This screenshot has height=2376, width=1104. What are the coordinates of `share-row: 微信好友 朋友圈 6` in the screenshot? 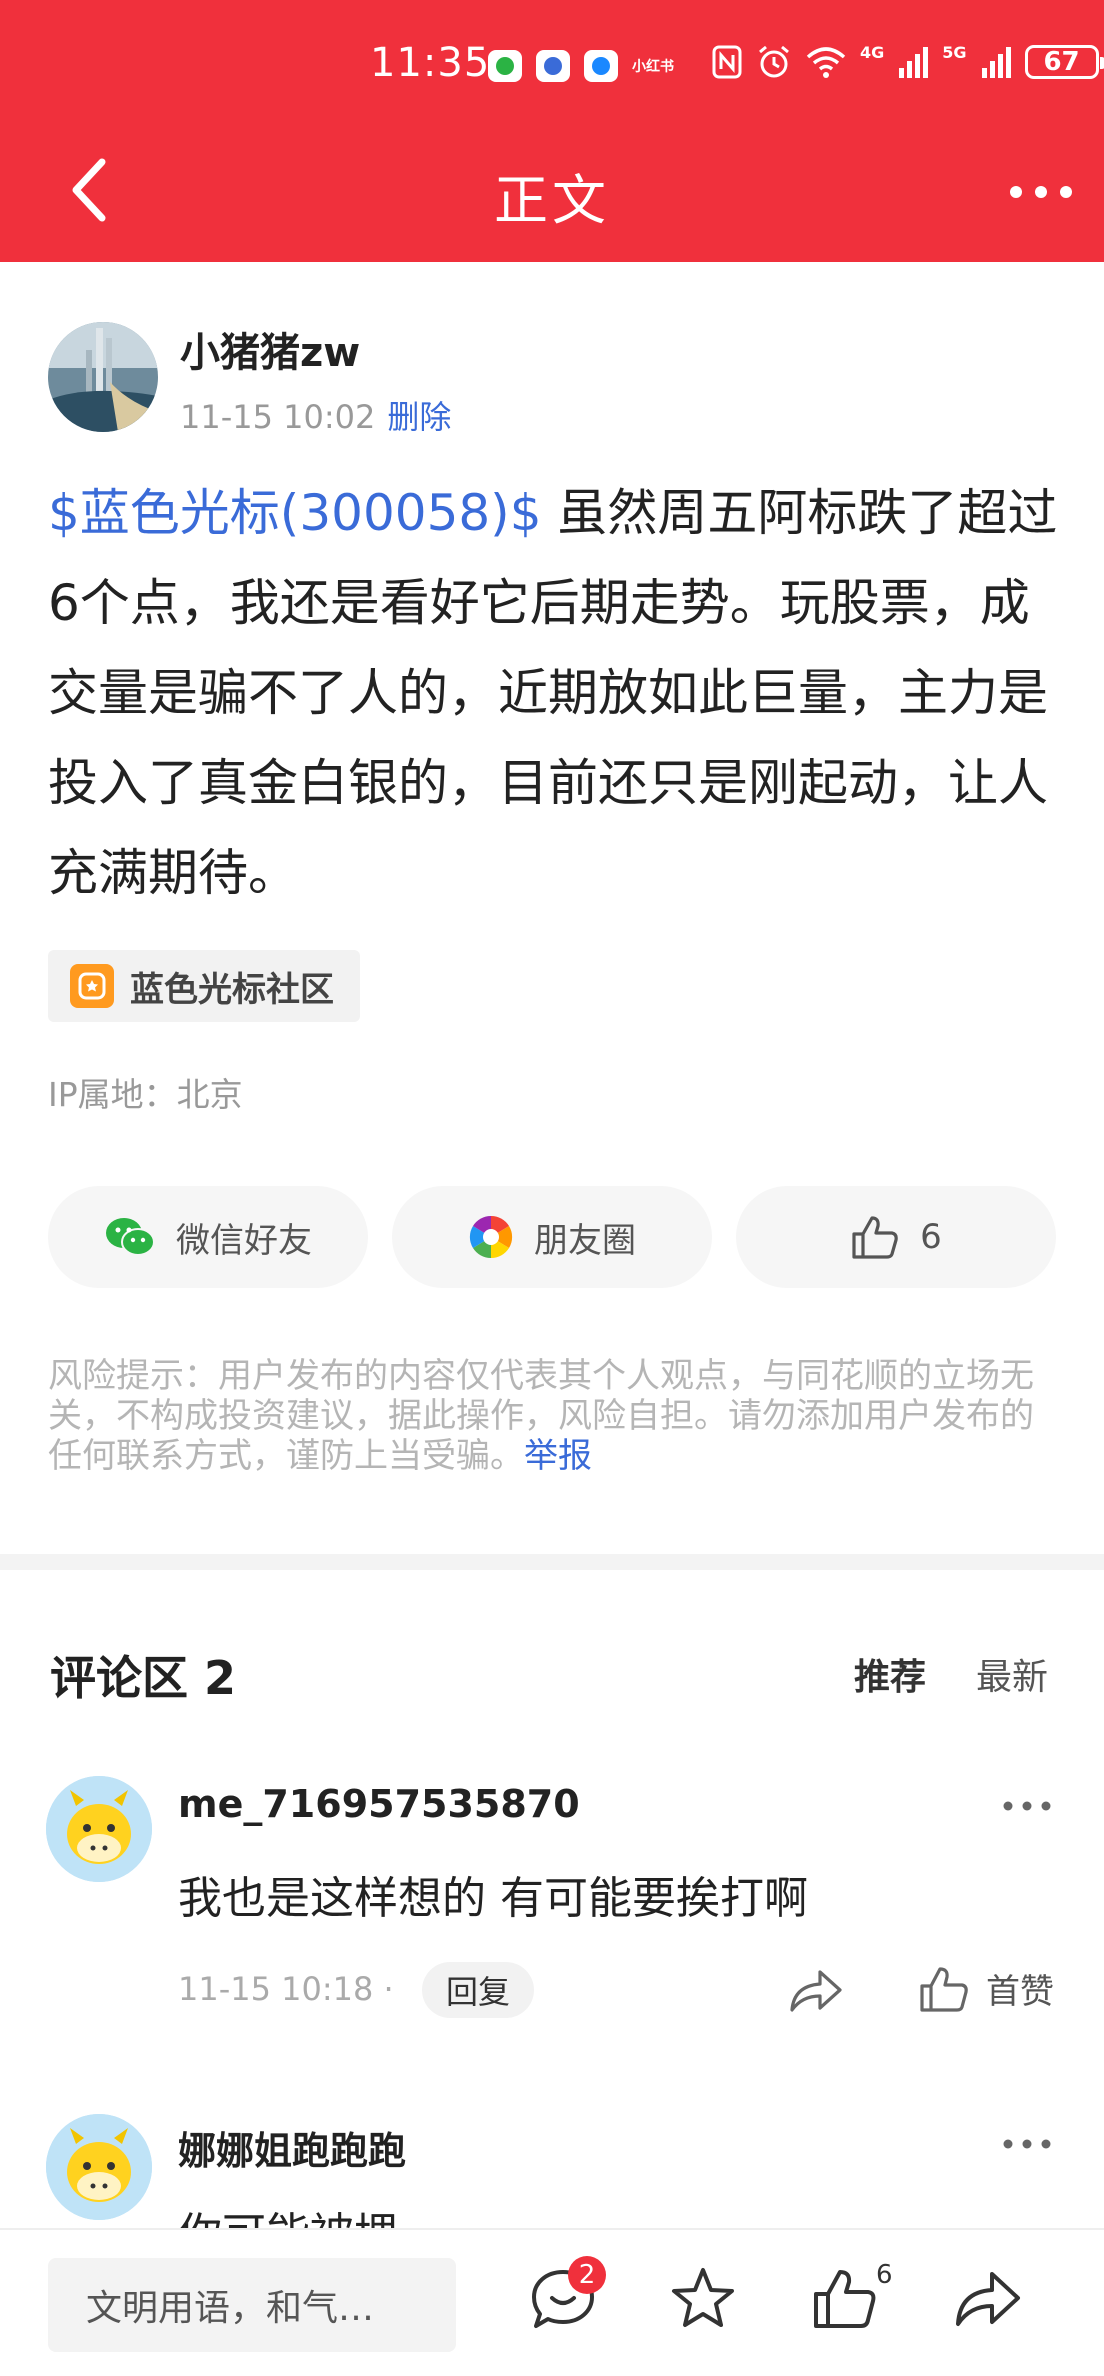 It's located at (552, 1237).